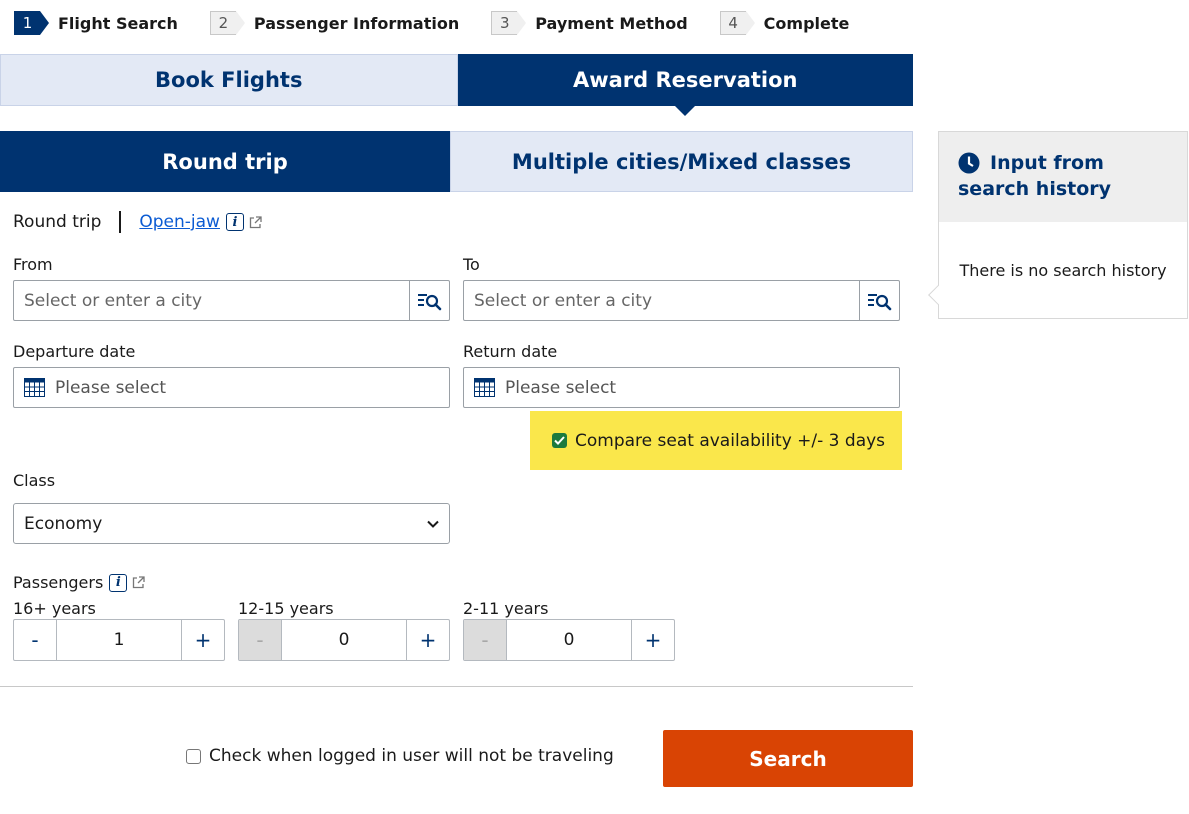  What do you see at coordinates (118, 23) in the screenshot?
I see `step-label: Flight Search` at bounding box center [118, 23].